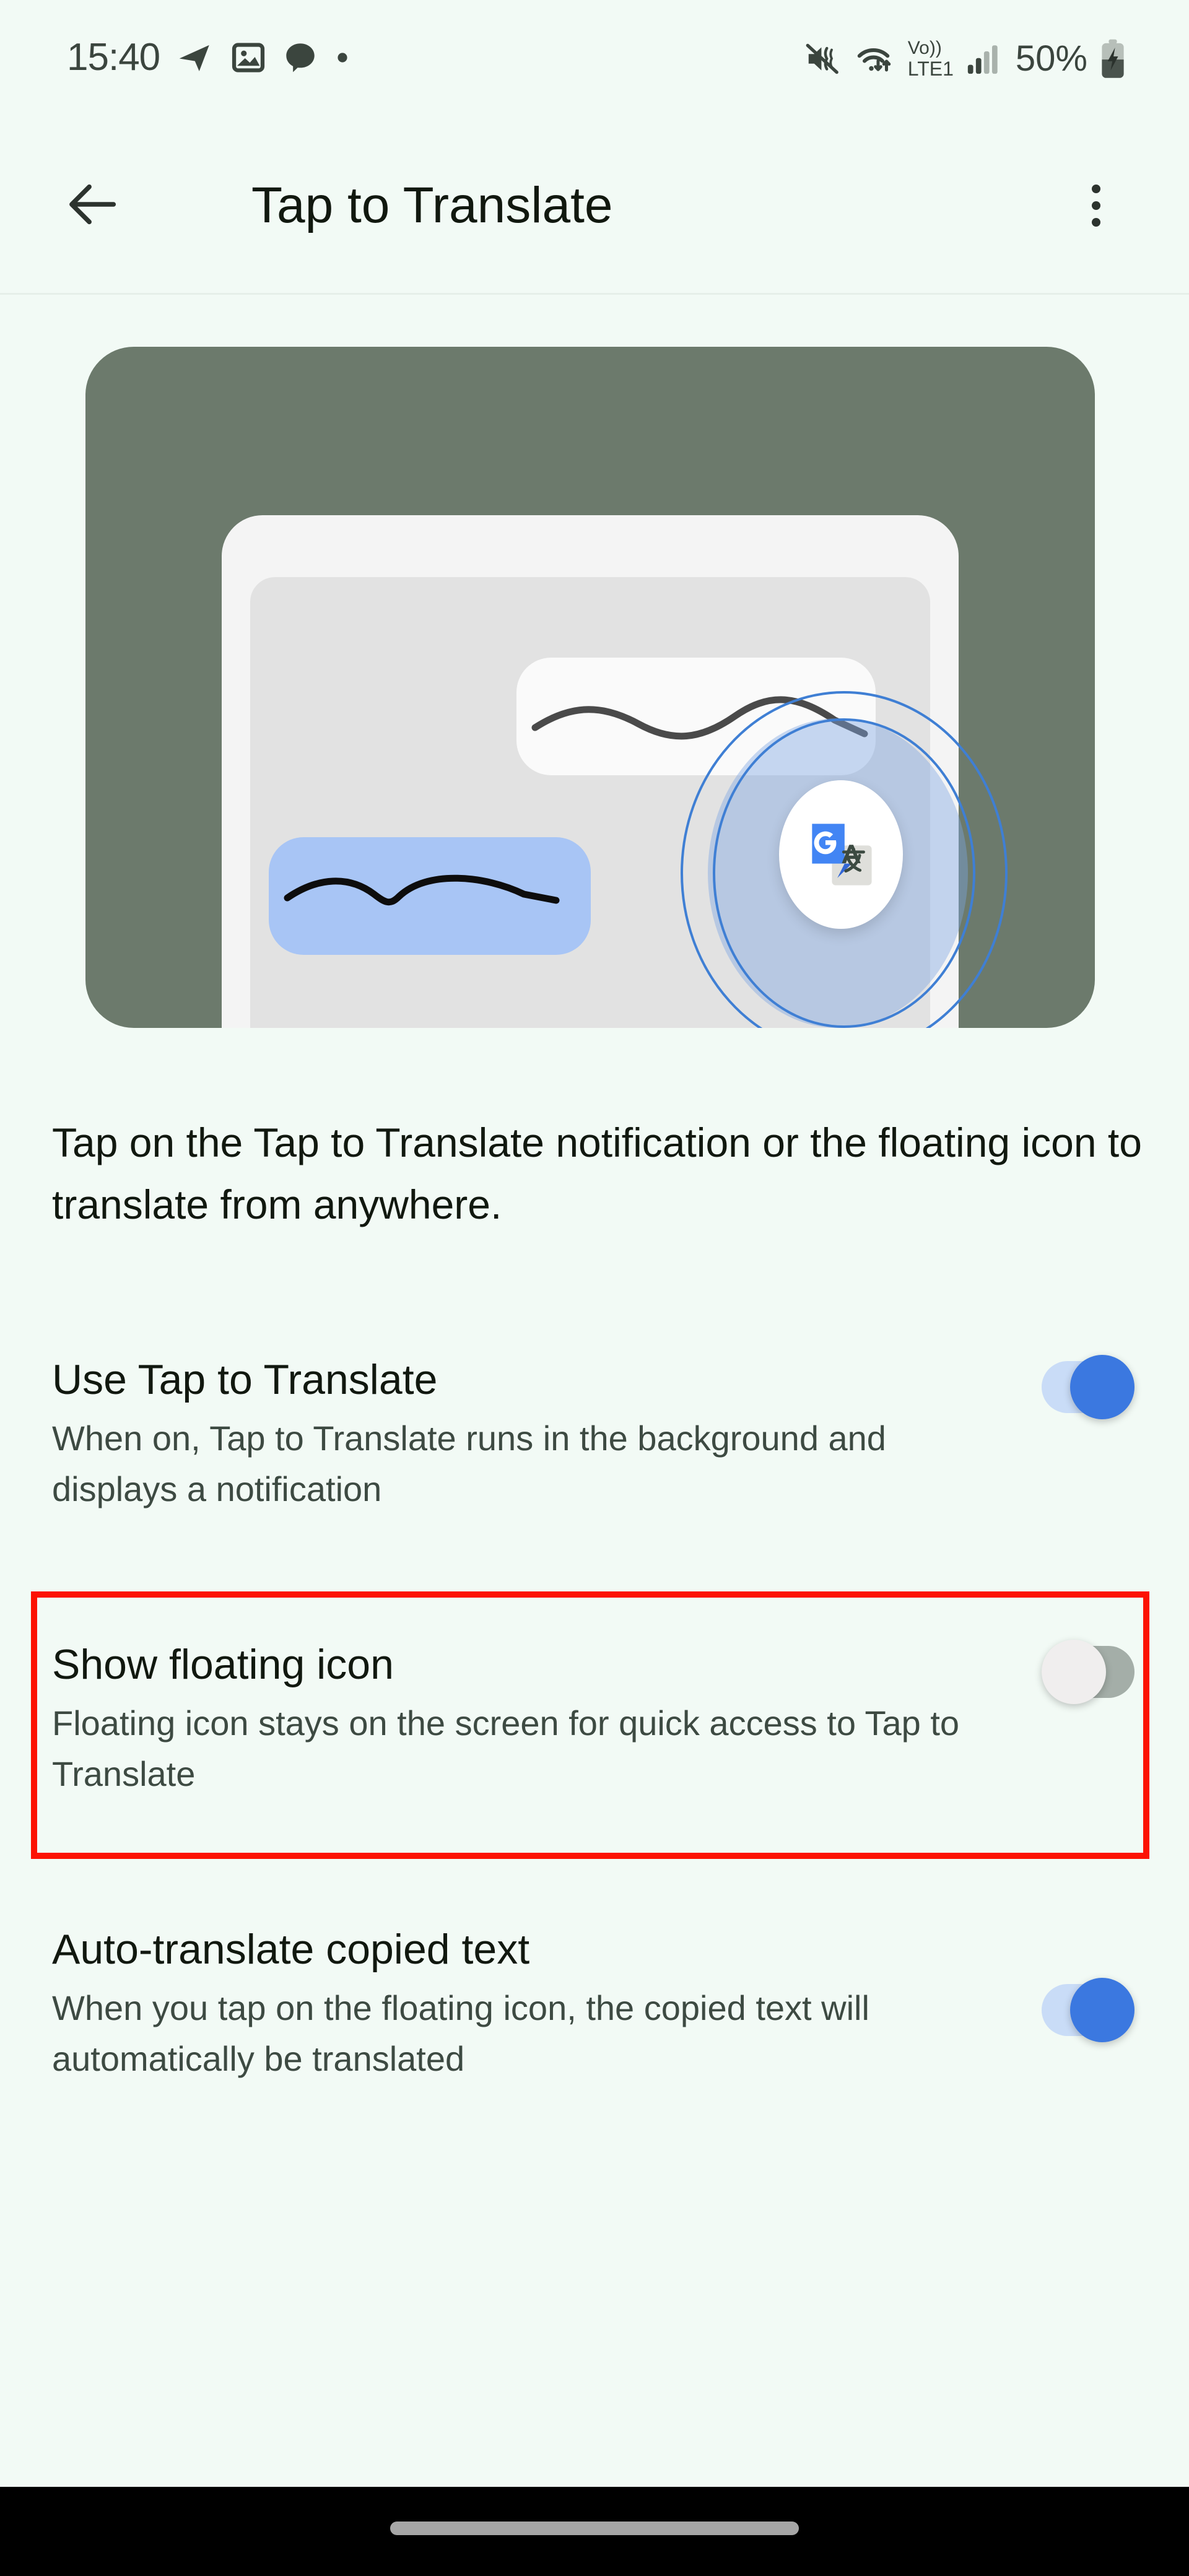  Describe the element at coordinates (1051, 58) in the screenshot. I see `battery-percent-label: 50%` at that location.